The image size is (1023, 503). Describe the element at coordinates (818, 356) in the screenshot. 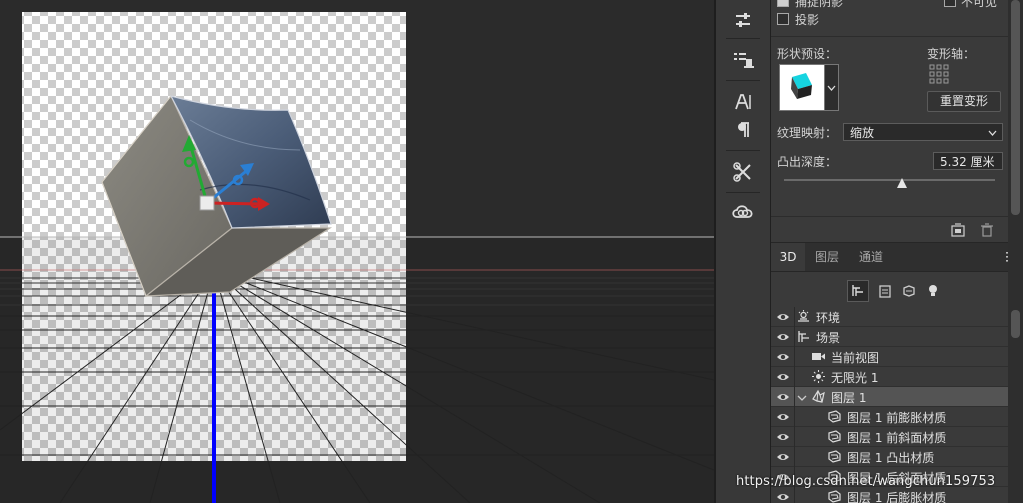

I see `camera-icon` at that location.